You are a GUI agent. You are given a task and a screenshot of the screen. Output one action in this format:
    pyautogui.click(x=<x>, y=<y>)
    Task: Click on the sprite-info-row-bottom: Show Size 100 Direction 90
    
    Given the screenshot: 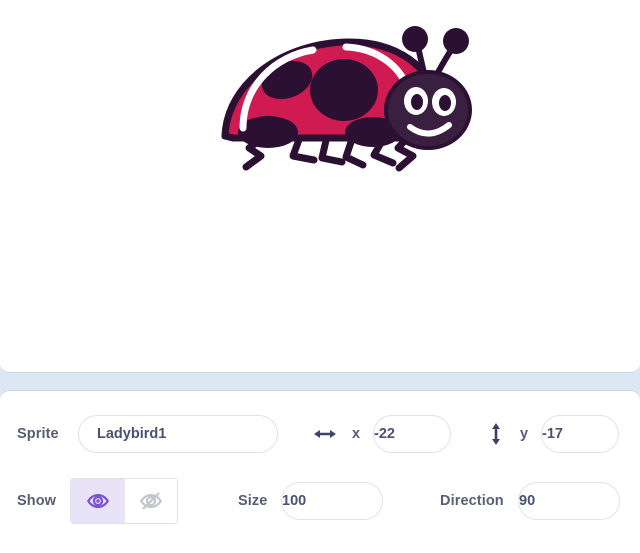 What is the action you would take?
    pyautogui.click(x=320, y=501)
    